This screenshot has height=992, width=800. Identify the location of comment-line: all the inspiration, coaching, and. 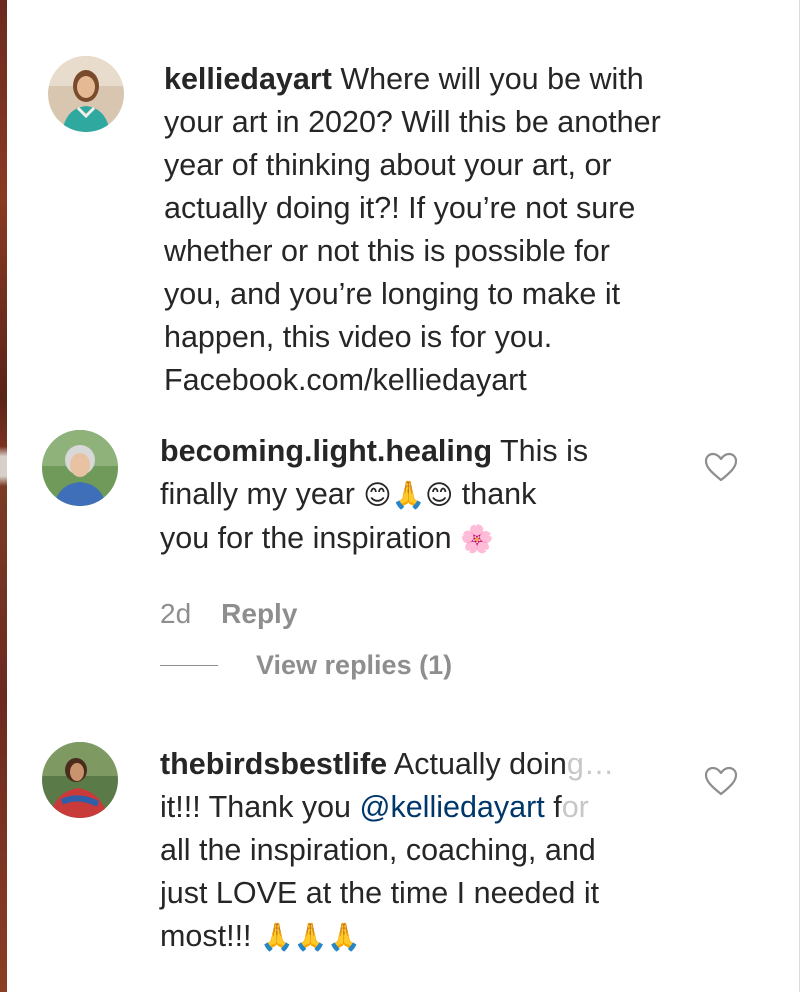
(378, 850).